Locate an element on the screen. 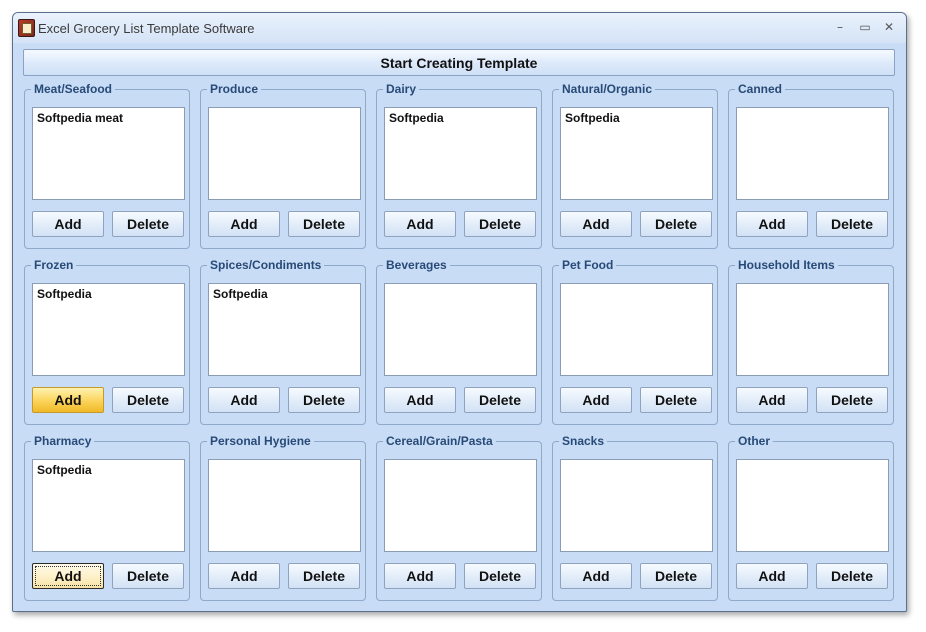  group-label: Other is located at coordinates (754, 441).